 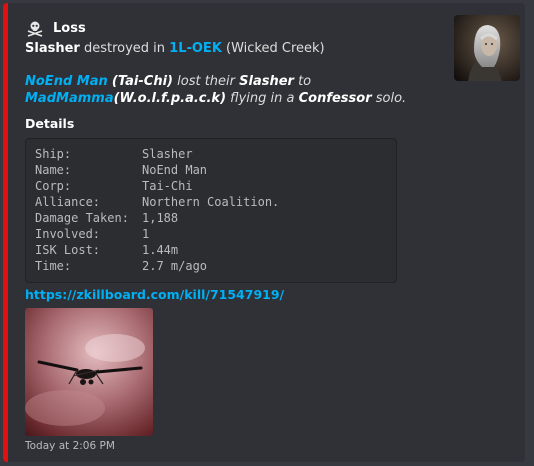 I want to click on attacker-link: MadMamma, so click(x=69, y=98).